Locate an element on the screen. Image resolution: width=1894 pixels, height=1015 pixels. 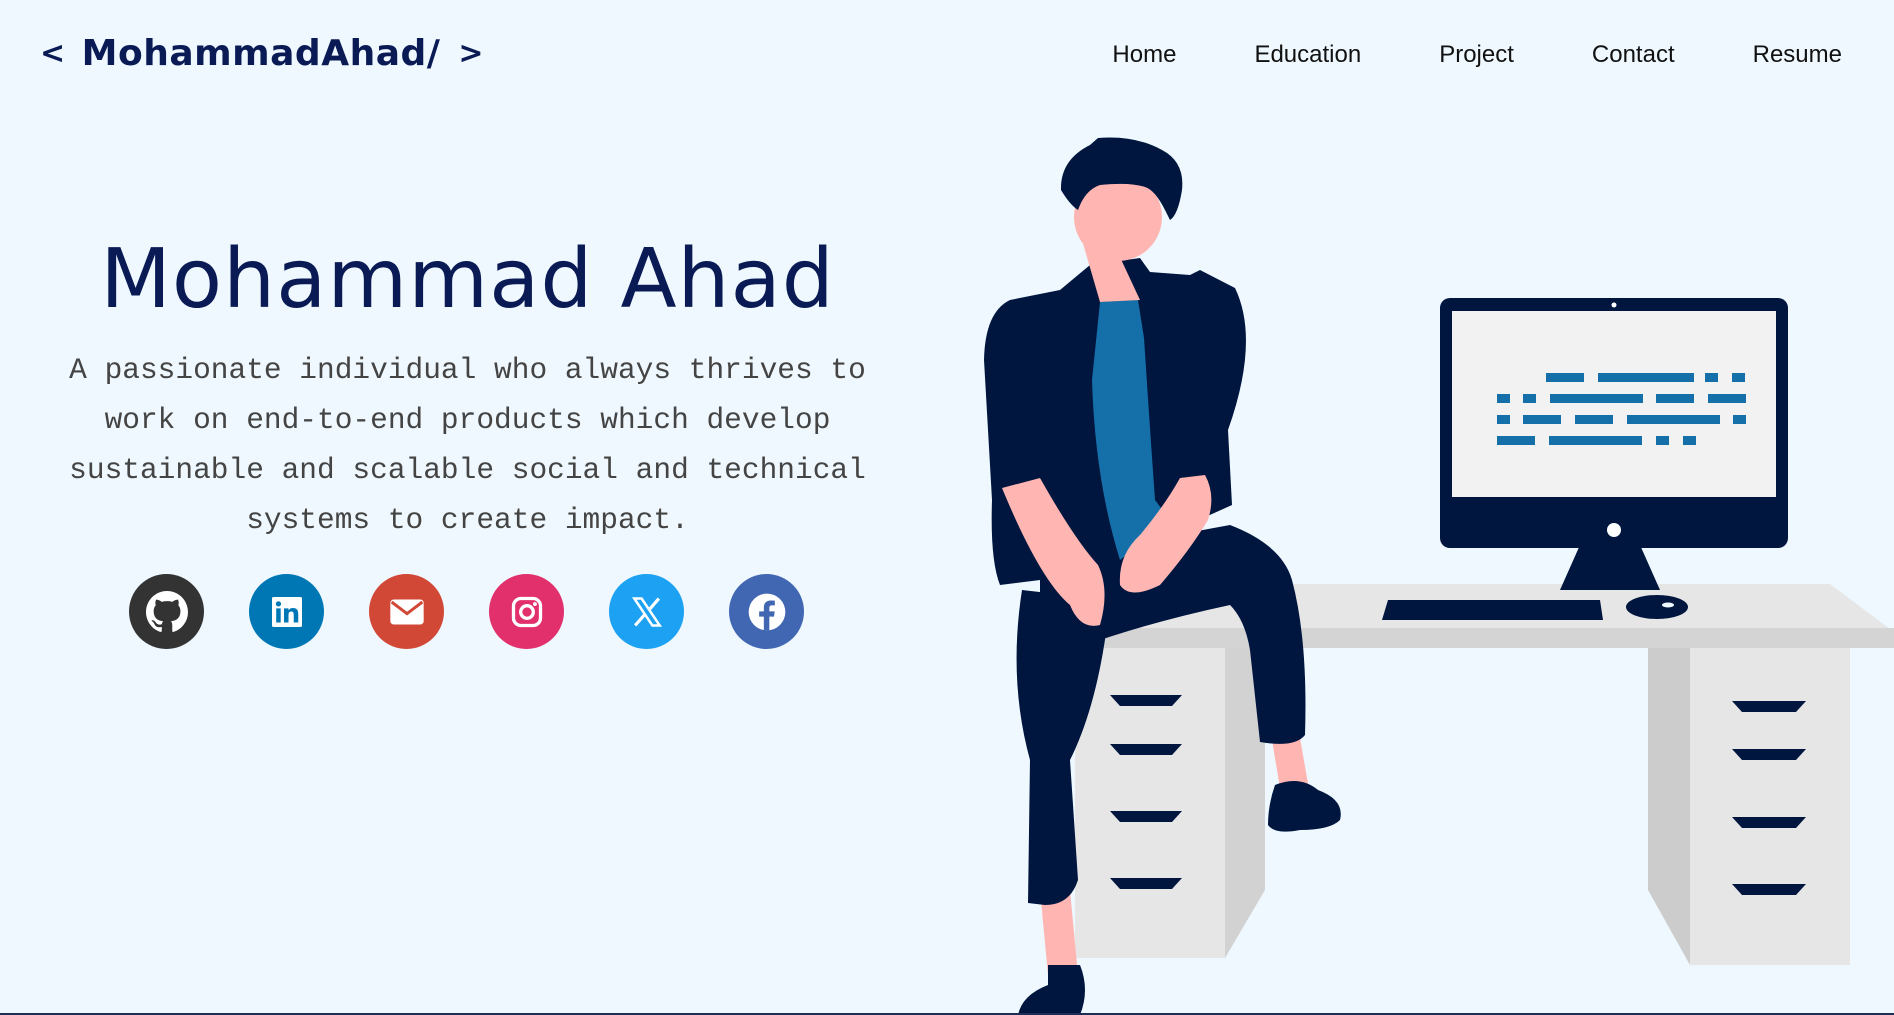
brand-name: MohammadAhad/ is located at coordinates (261, 53).